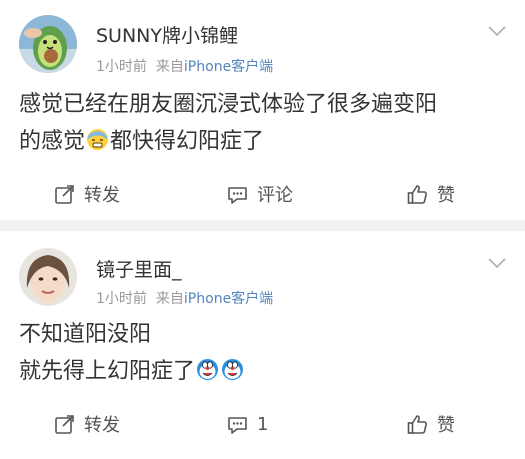 This screenshot has height=459, width=525. I want to click on action-bar: 转发 1 赞, so click(262, 424).